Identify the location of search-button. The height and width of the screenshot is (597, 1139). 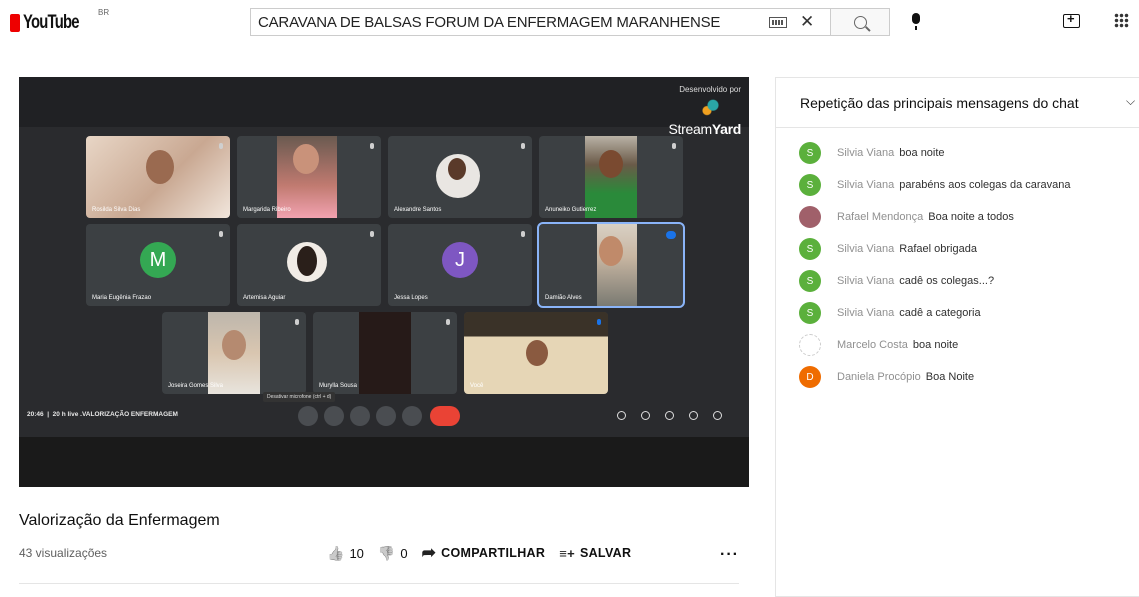
(860, 22).